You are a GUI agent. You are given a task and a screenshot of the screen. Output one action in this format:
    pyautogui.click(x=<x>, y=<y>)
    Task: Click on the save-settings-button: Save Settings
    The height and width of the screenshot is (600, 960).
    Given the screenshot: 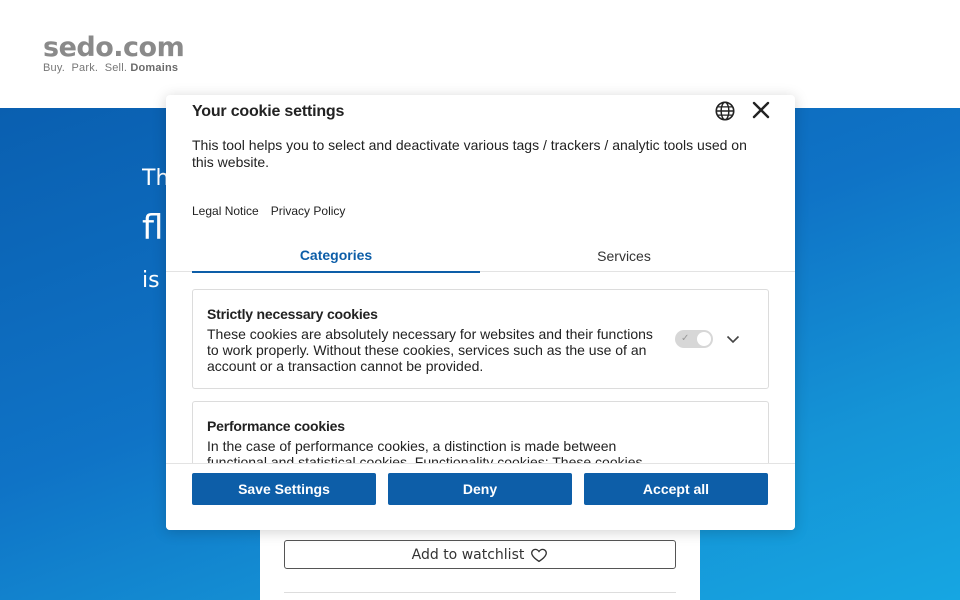 What is the action you would take?
    pyautogui.click(x=284, y=489)
    